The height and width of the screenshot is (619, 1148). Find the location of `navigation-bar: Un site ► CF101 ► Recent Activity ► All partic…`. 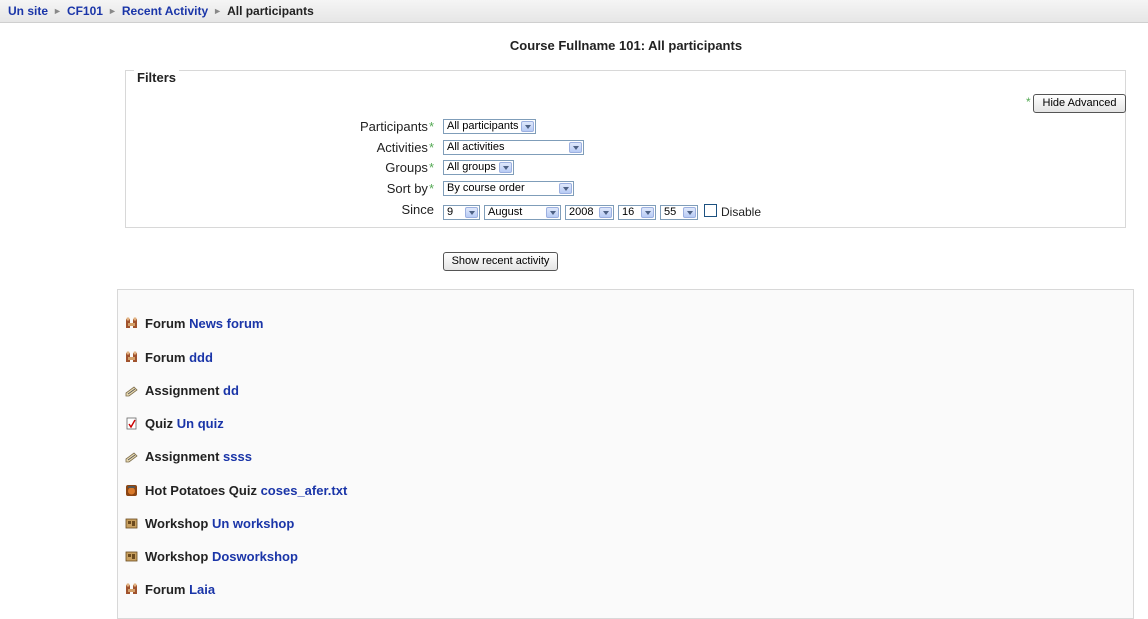

navigation-bar: Un site ► CF101 ► Recent Activity ► All partic… is located at coordinates (574, 11).